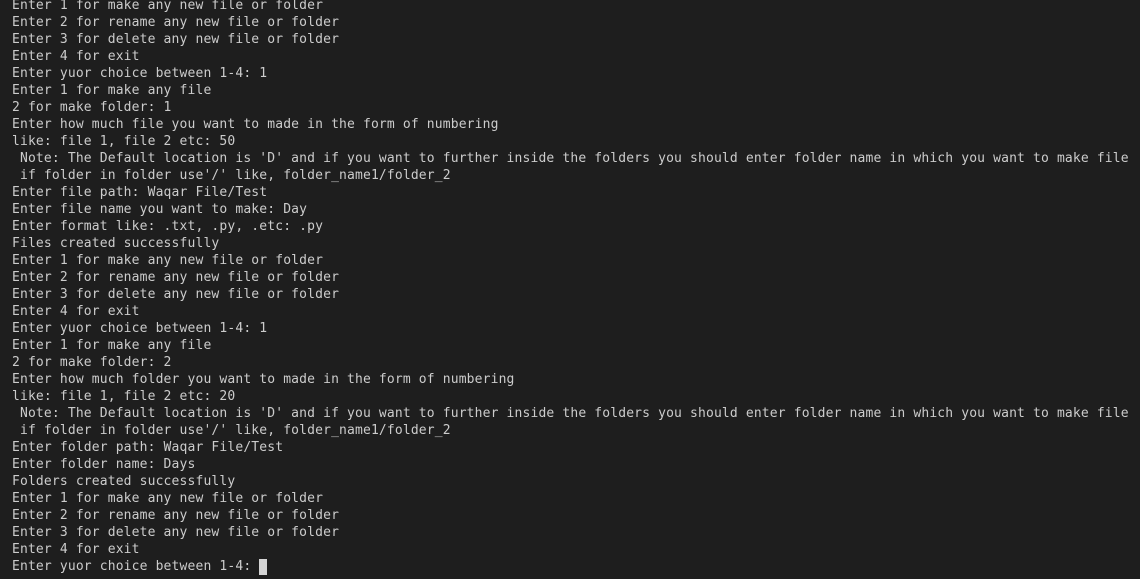 The image size is (1140, 579). What do you see at coordinates (92, 362) in the screenshot?
I see `output-line: 2 for make folder: 2` at bounding box center [92, 362].